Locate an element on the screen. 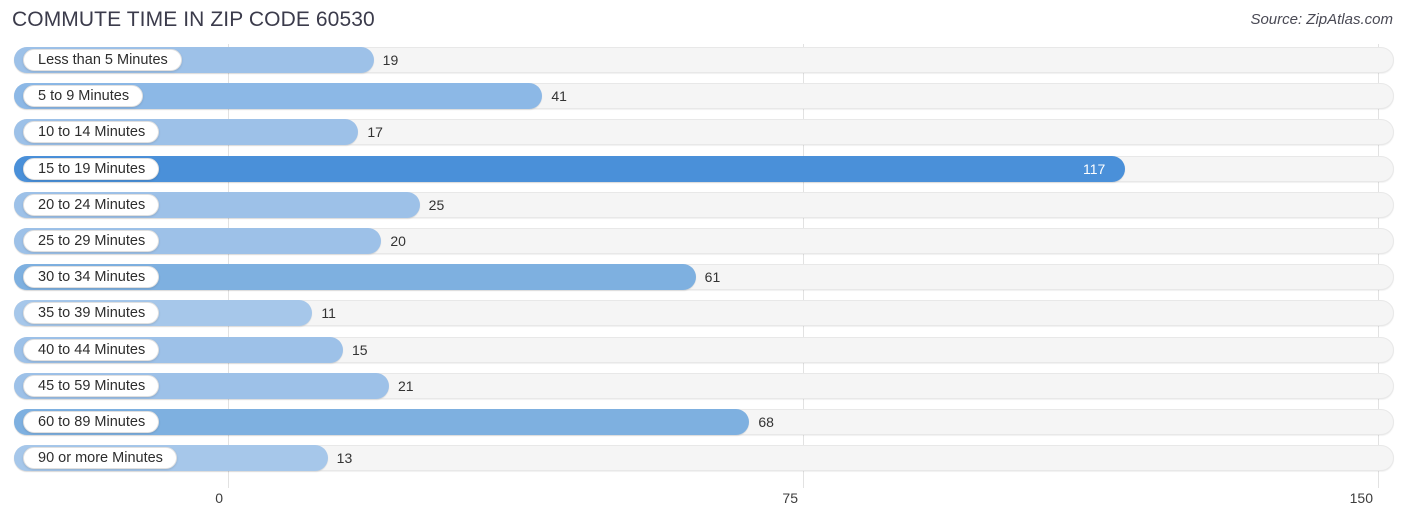 The image size is (1406, 523). bar-value-label: 20 is located at coordinates (398, 240).